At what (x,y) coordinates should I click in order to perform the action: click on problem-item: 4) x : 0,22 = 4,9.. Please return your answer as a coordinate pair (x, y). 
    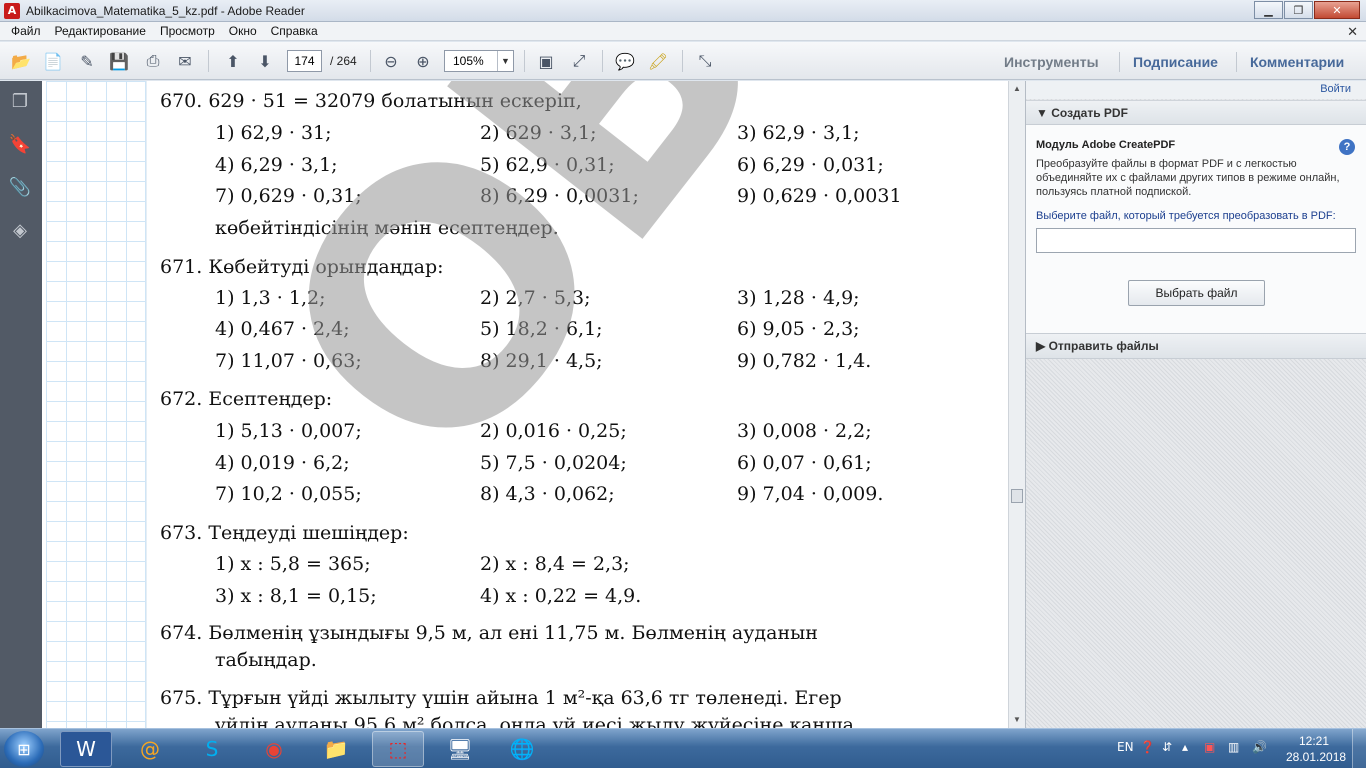
    Looking at the image, I should click on (561, 596).